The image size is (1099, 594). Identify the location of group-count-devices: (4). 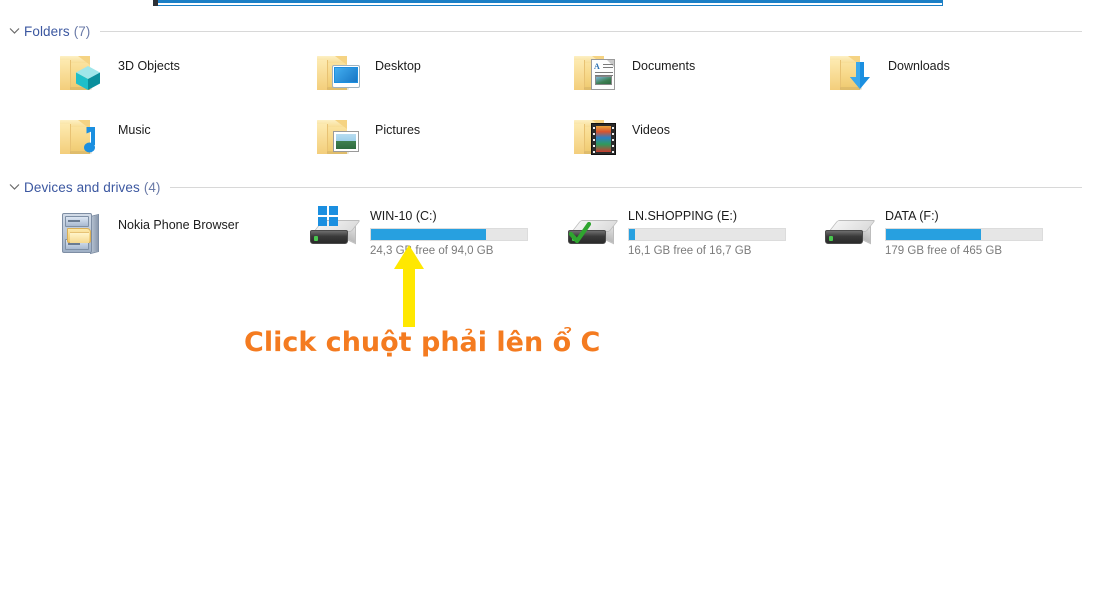
(152, 187).